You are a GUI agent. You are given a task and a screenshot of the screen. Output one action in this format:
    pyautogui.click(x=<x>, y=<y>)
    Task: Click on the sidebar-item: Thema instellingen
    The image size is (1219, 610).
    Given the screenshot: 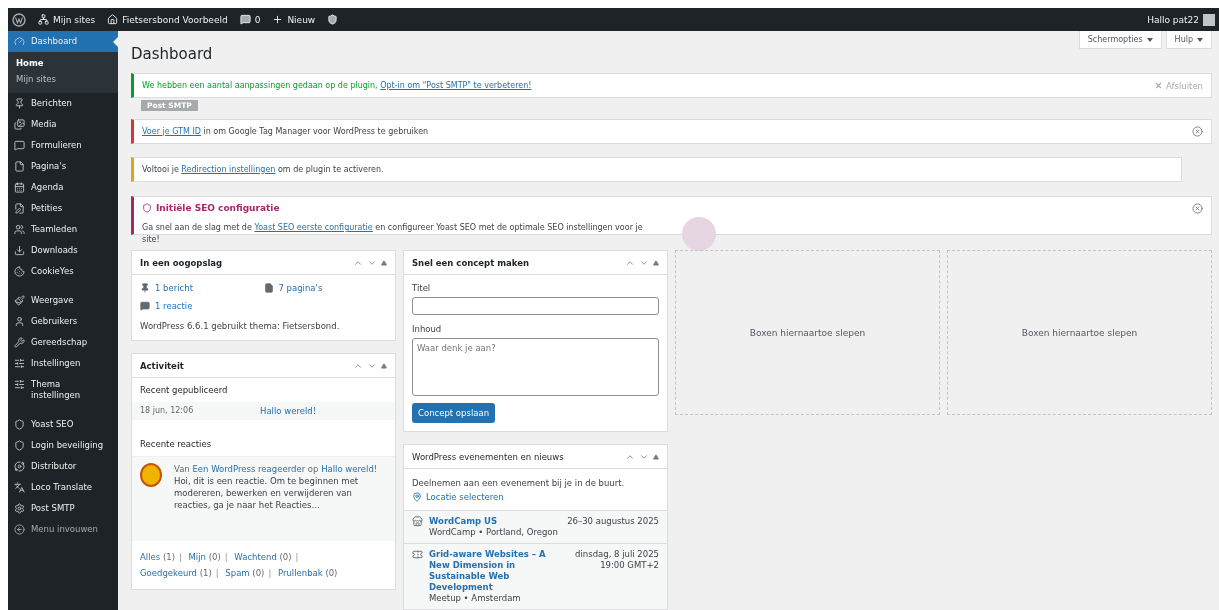 What is the action you would take?
    pyautogui.click(x=63, y=390)
    